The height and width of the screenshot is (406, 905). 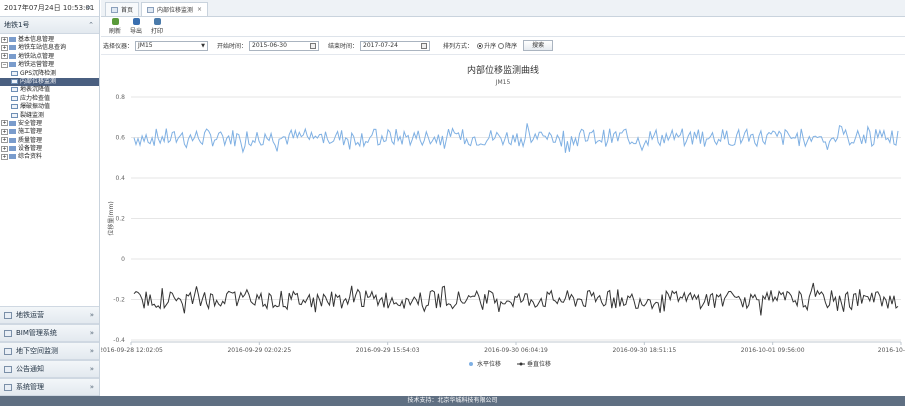 What do you see at coordinates (89, 8) in the screenshot?
I see `double-chevron-left-icon: «` at bounding box center [89, 8].